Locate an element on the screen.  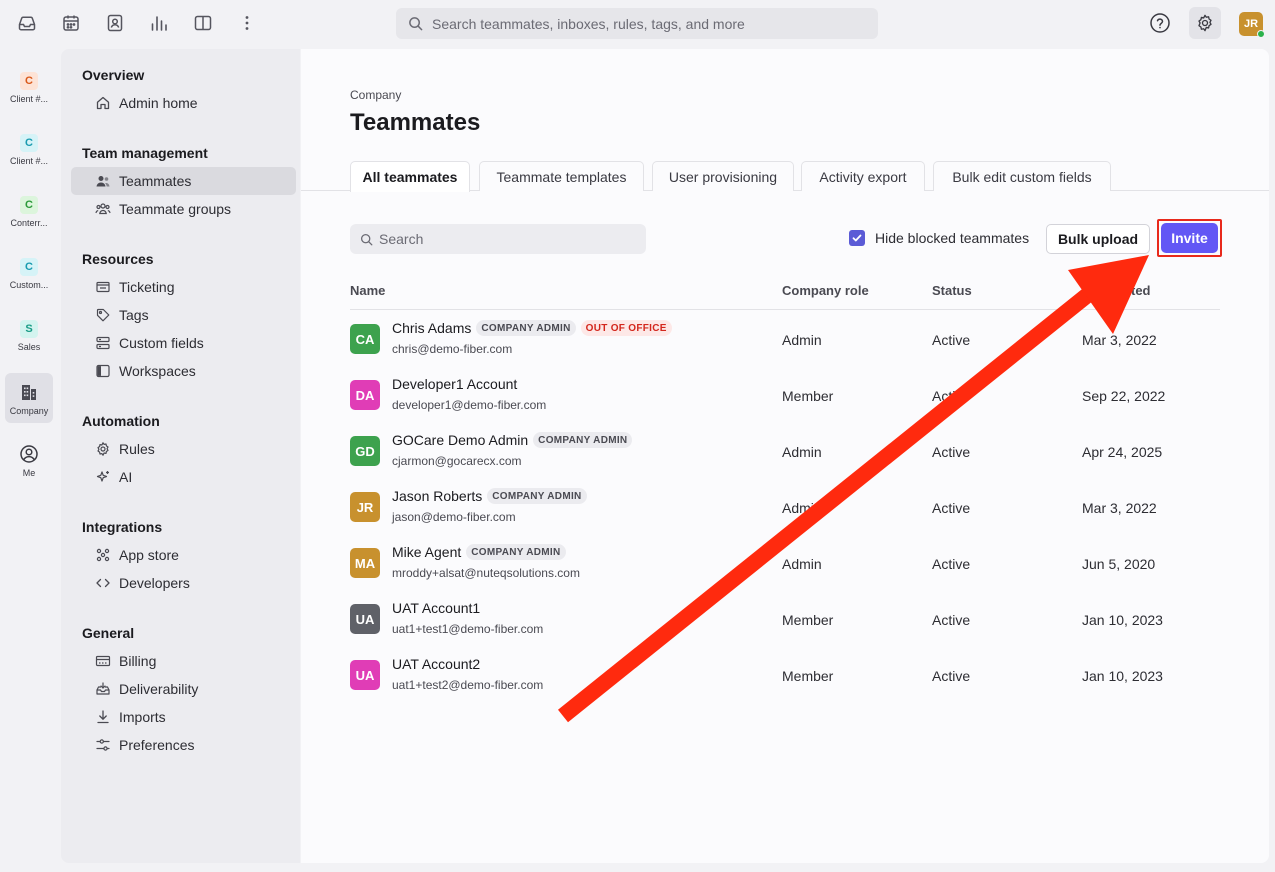
nav-item-label: Teammate groups is located at coordinates (175, 209).